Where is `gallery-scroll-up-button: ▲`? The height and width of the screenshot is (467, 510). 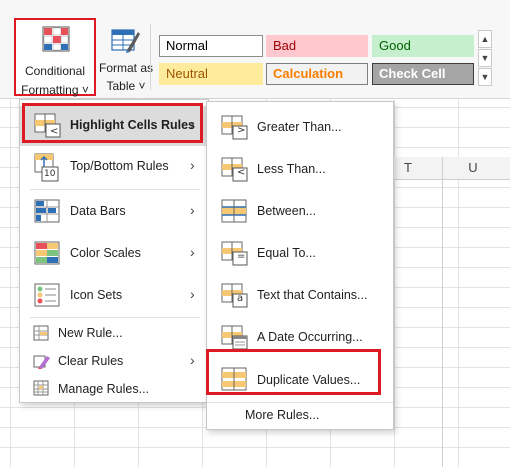 gallery-scroll-up-button: ▲ is located at coordinates (485, 39).